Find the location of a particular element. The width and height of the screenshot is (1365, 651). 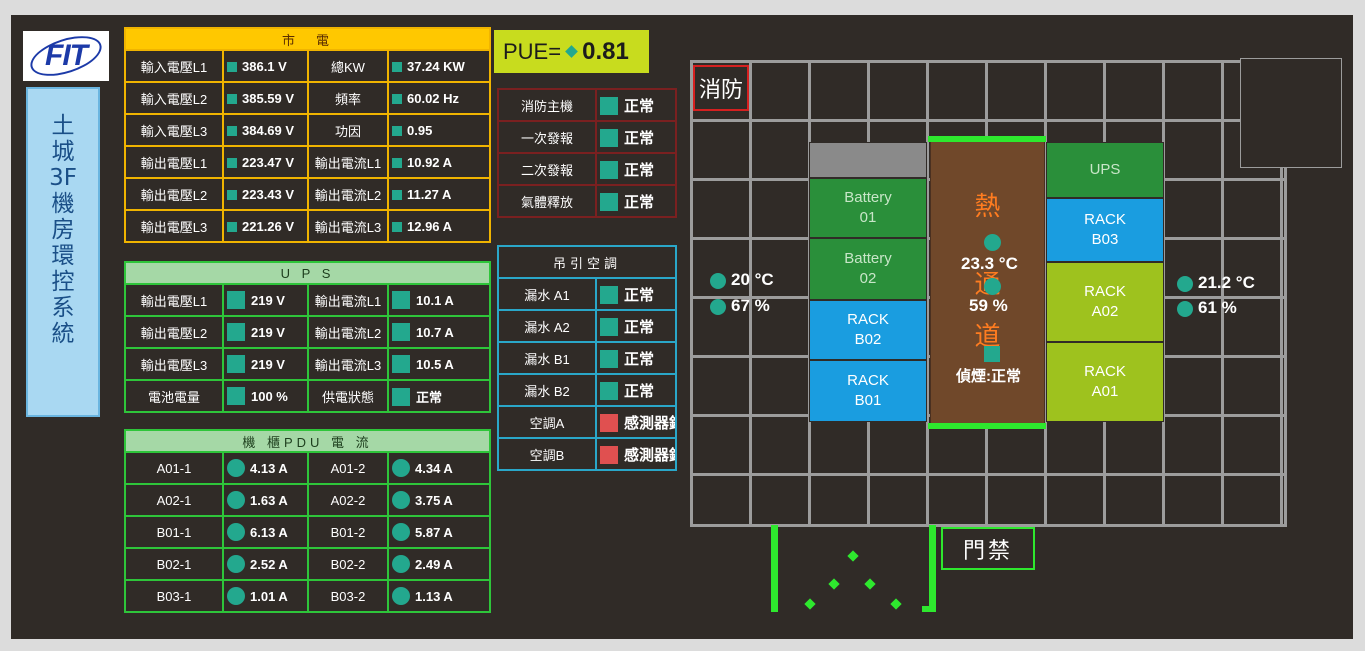

rack-tile: Battery 01 is located at coordinates (868, 208).